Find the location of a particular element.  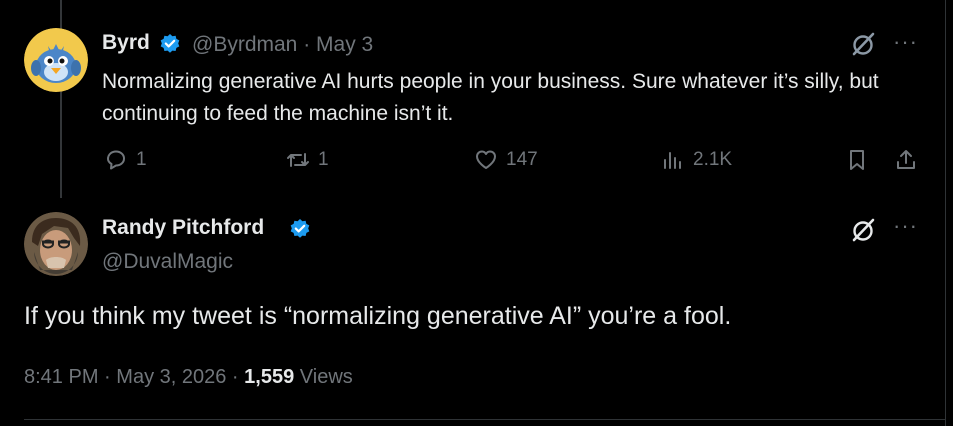

views-button: 2.1K is located at coordinates (696, 160).